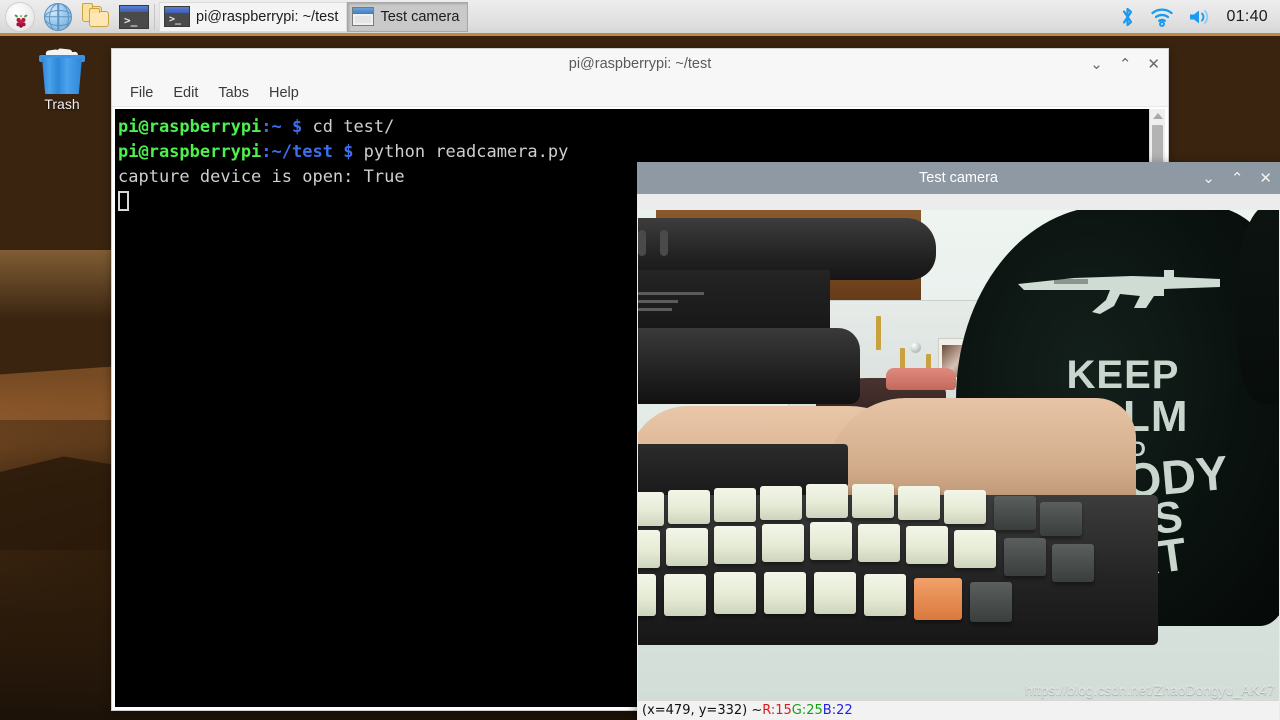  Describe the element at coordinates (261, 177) in the screenshot. I see `terminal-output: capture device is open: True` at that location.